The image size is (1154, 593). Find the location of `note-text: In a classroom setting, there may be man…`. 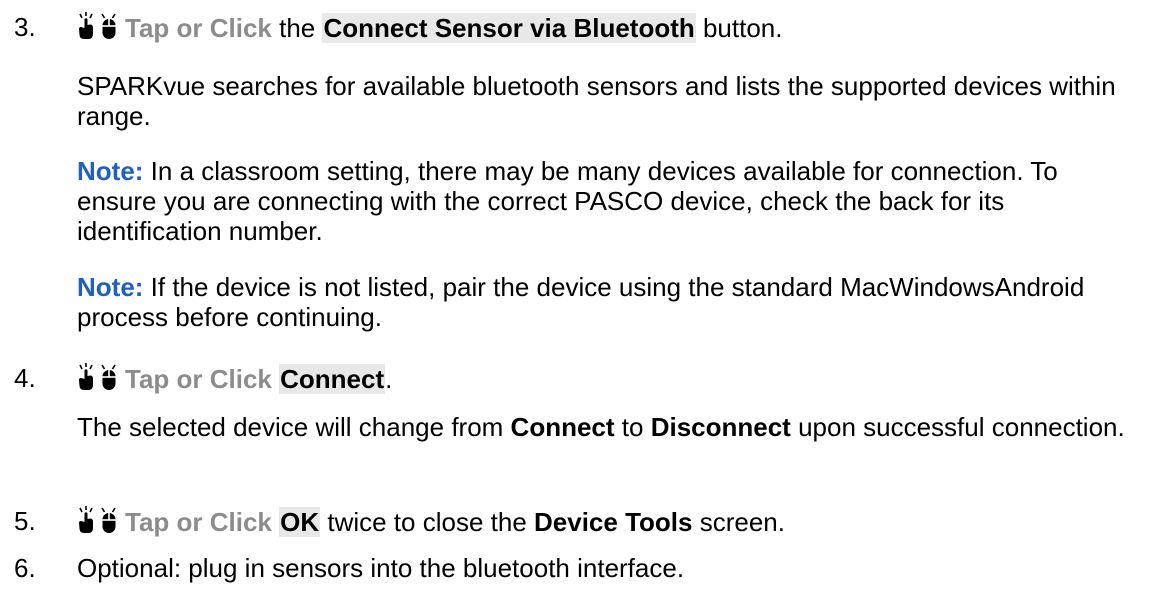

note-text: In a classroom setting, there may be man… is located at coordinates (567, 201).